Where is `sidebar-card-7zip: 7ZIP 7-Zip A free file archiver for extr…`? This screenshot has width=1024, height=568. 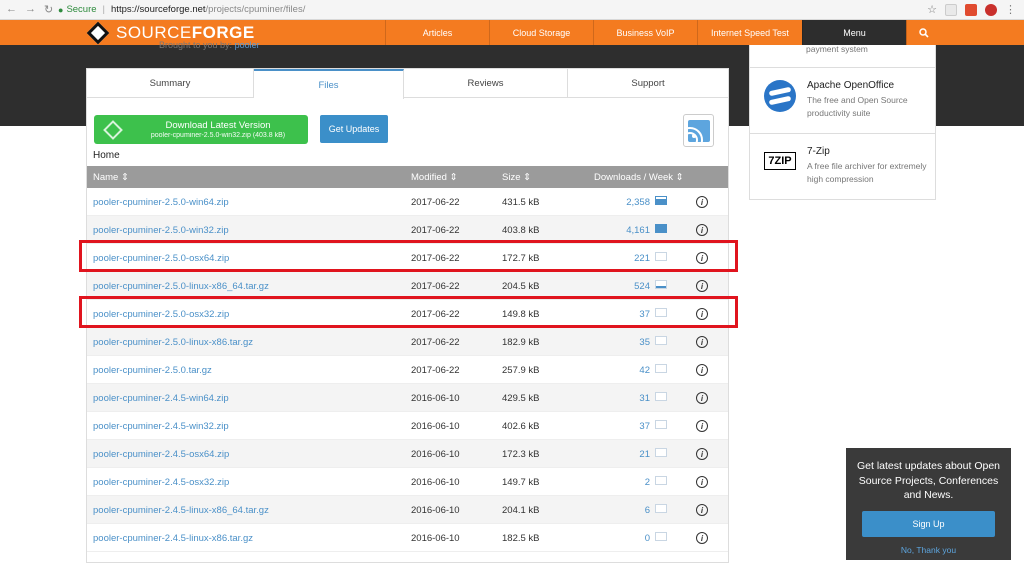 sidebar-card-7zip: 7ZIP 7-Zip A free file archiver for extr… is located at coordinates (842, 166).